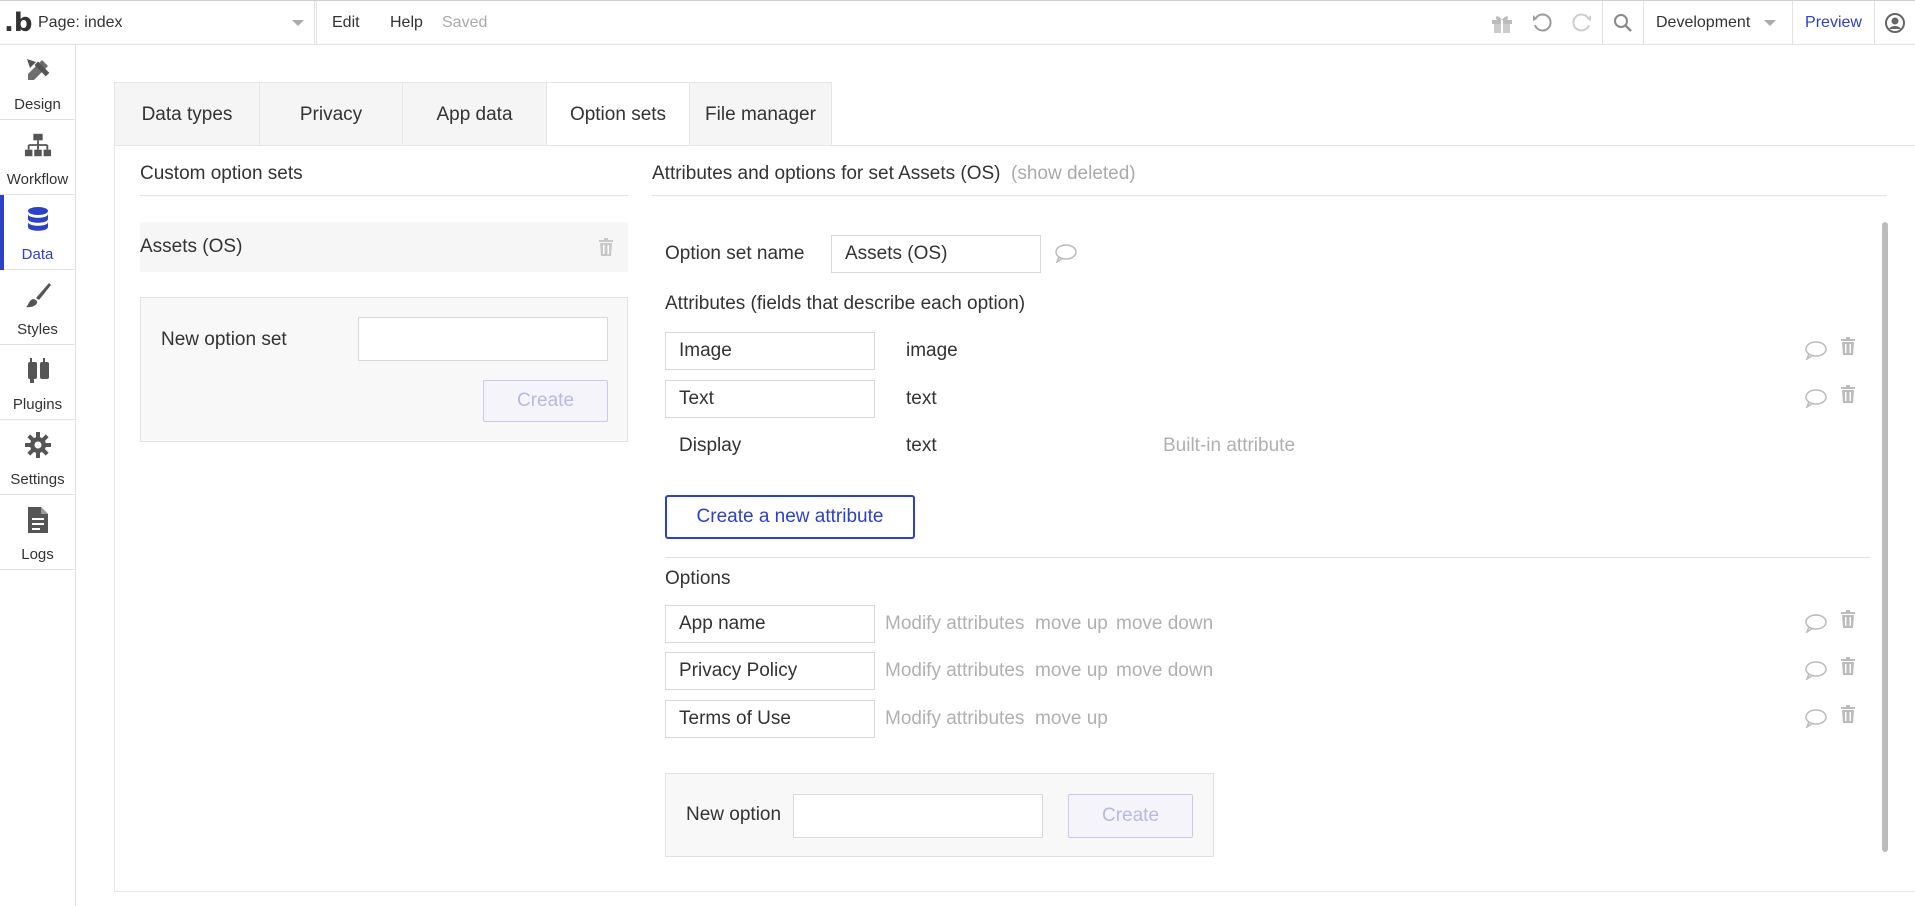 This screenshot has height=906, width=1915. I want to click on new-option-set-input, so click(483, 339).